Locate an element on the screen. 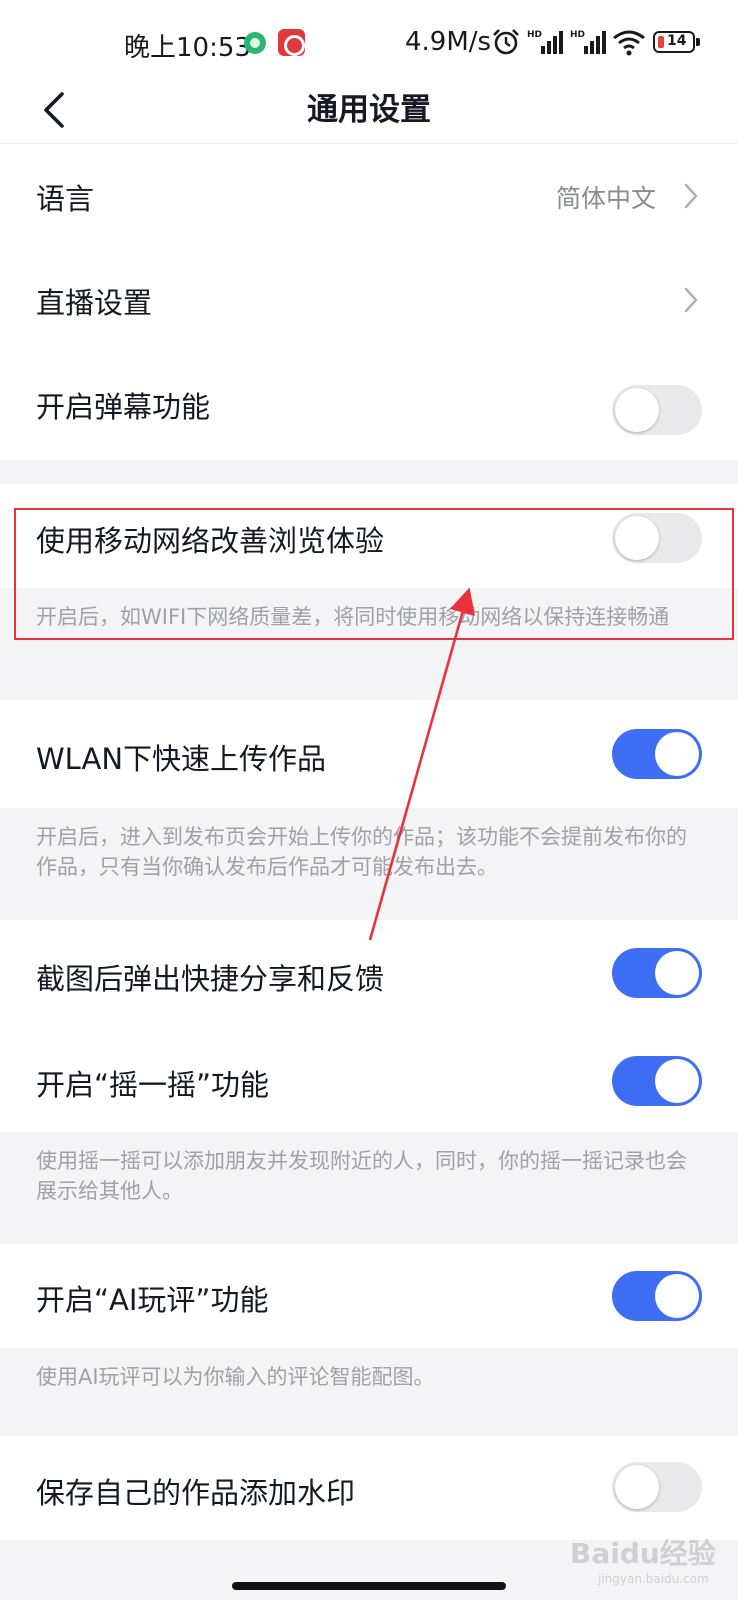 The width and height of the screenshot is (738, 1600). setting-row-language: 语言 简体中文 is located at coordinates (369, 196).